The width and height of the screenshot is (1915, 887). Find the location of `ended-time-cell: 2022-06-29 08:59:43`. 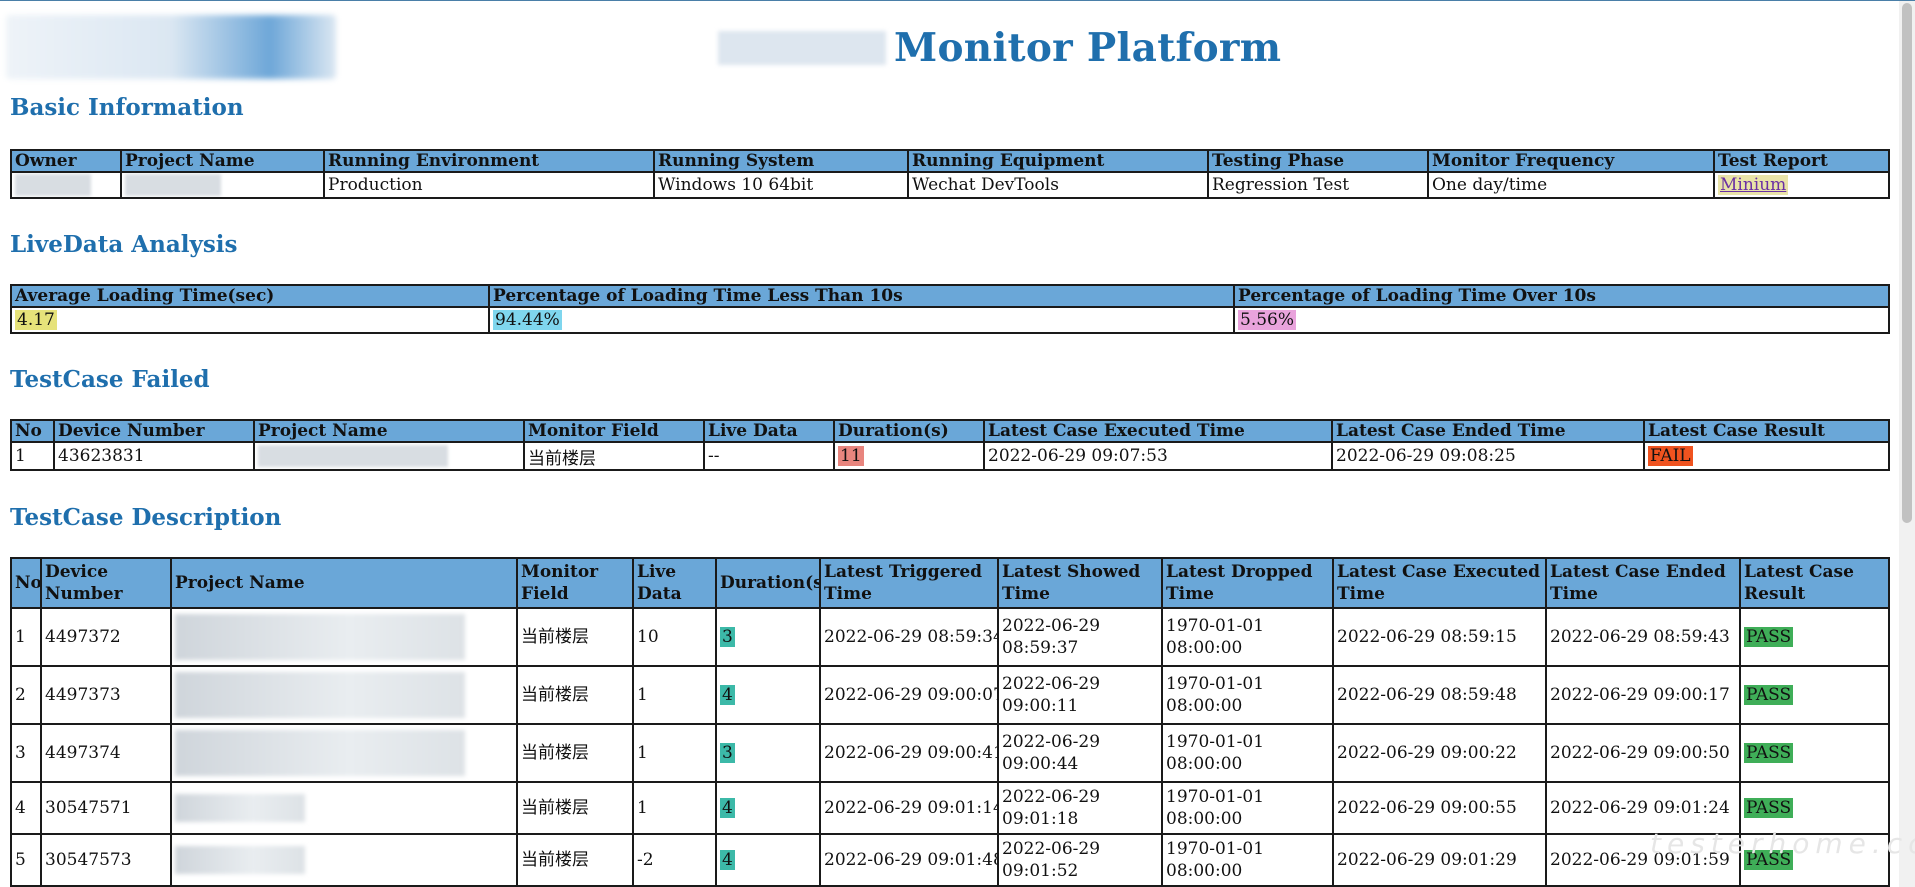

ended-time-cell: 2022-06-29 08:59:43 is located at coordinates (1643, 637).